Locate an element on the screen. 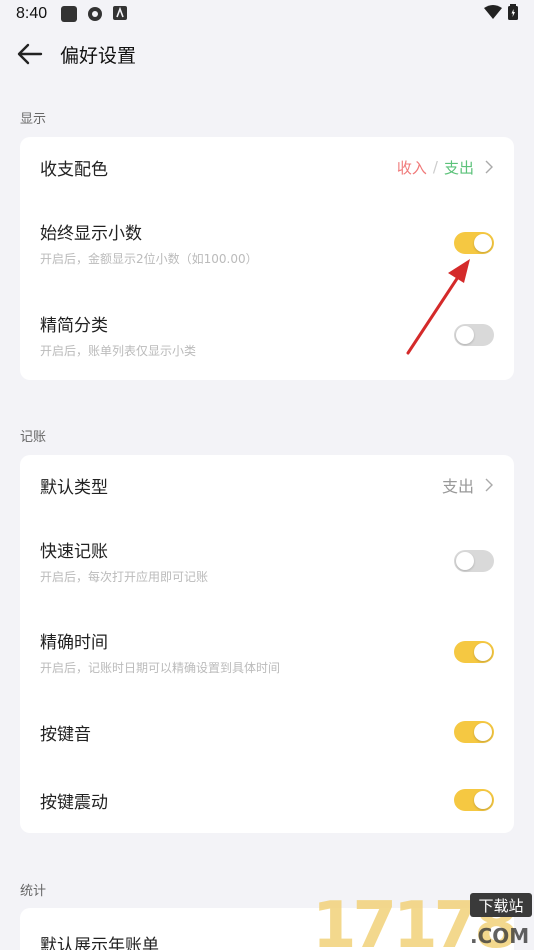 The width and height of the screenshot is (534, 950). income-label: 收入 is located at coordinates (411, 167).